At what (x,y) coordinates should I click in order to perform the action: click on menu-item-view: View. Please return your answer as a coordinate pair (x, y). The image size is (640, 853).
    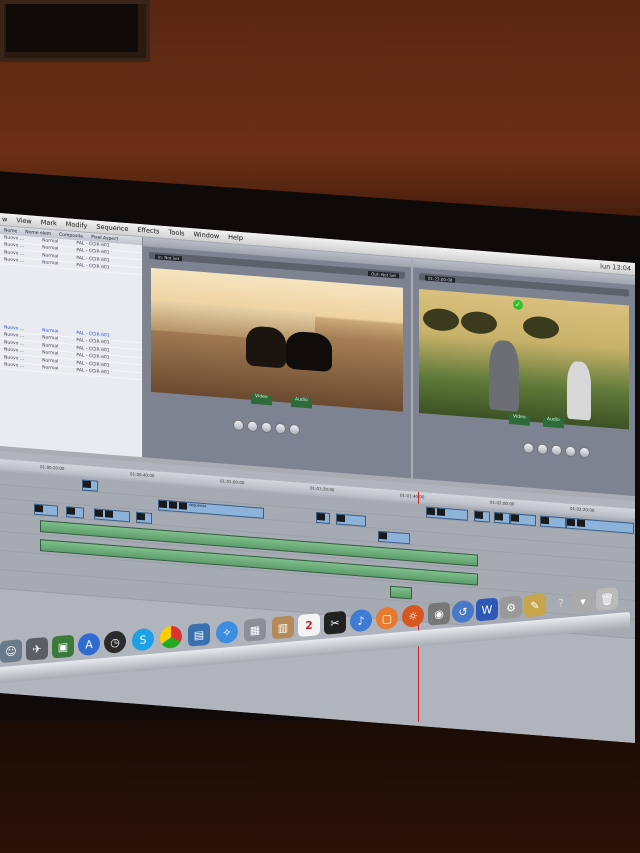
    Looking at the image, I should click on (23, 220).